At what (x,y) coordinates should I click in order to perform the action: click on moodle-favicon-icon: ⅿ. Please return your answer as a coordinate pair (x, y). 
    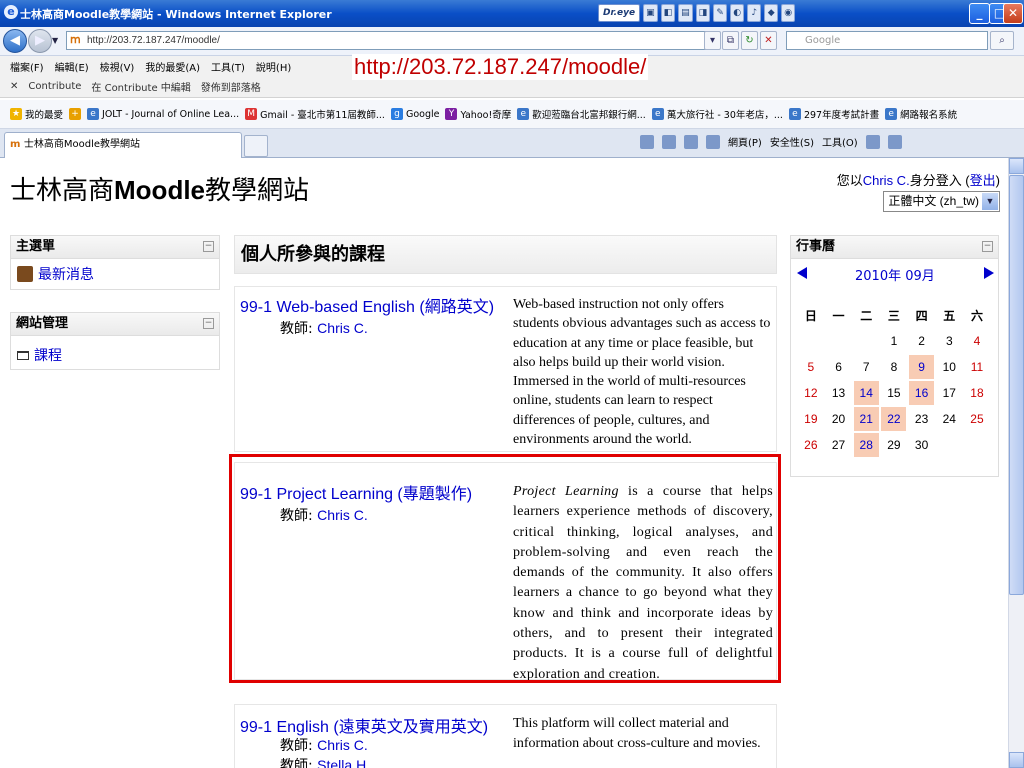
    Looking at the image, I should click on (75, 40).